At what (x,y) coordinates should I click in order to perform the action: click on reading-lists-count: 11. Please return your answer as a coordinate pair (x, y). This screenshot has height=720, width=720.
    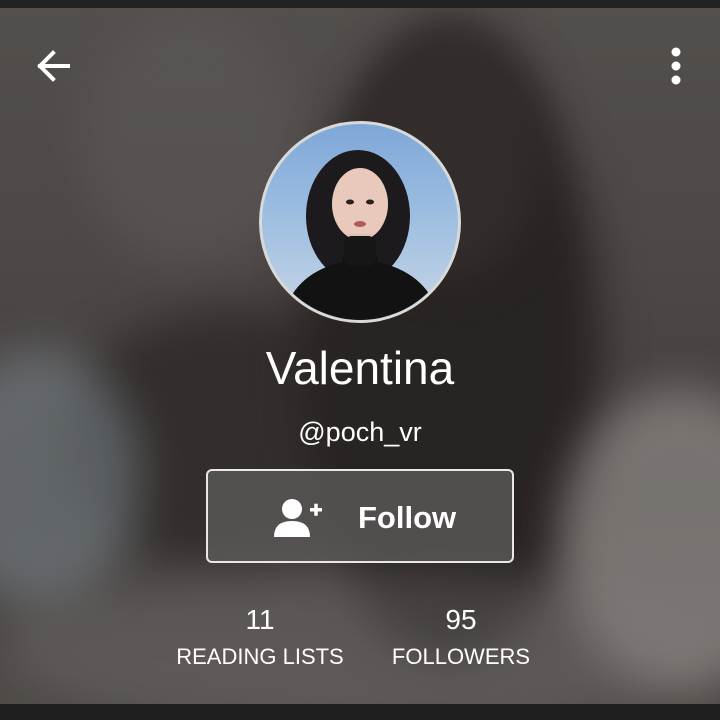
    Looking at the image, I should click on (260, 619).